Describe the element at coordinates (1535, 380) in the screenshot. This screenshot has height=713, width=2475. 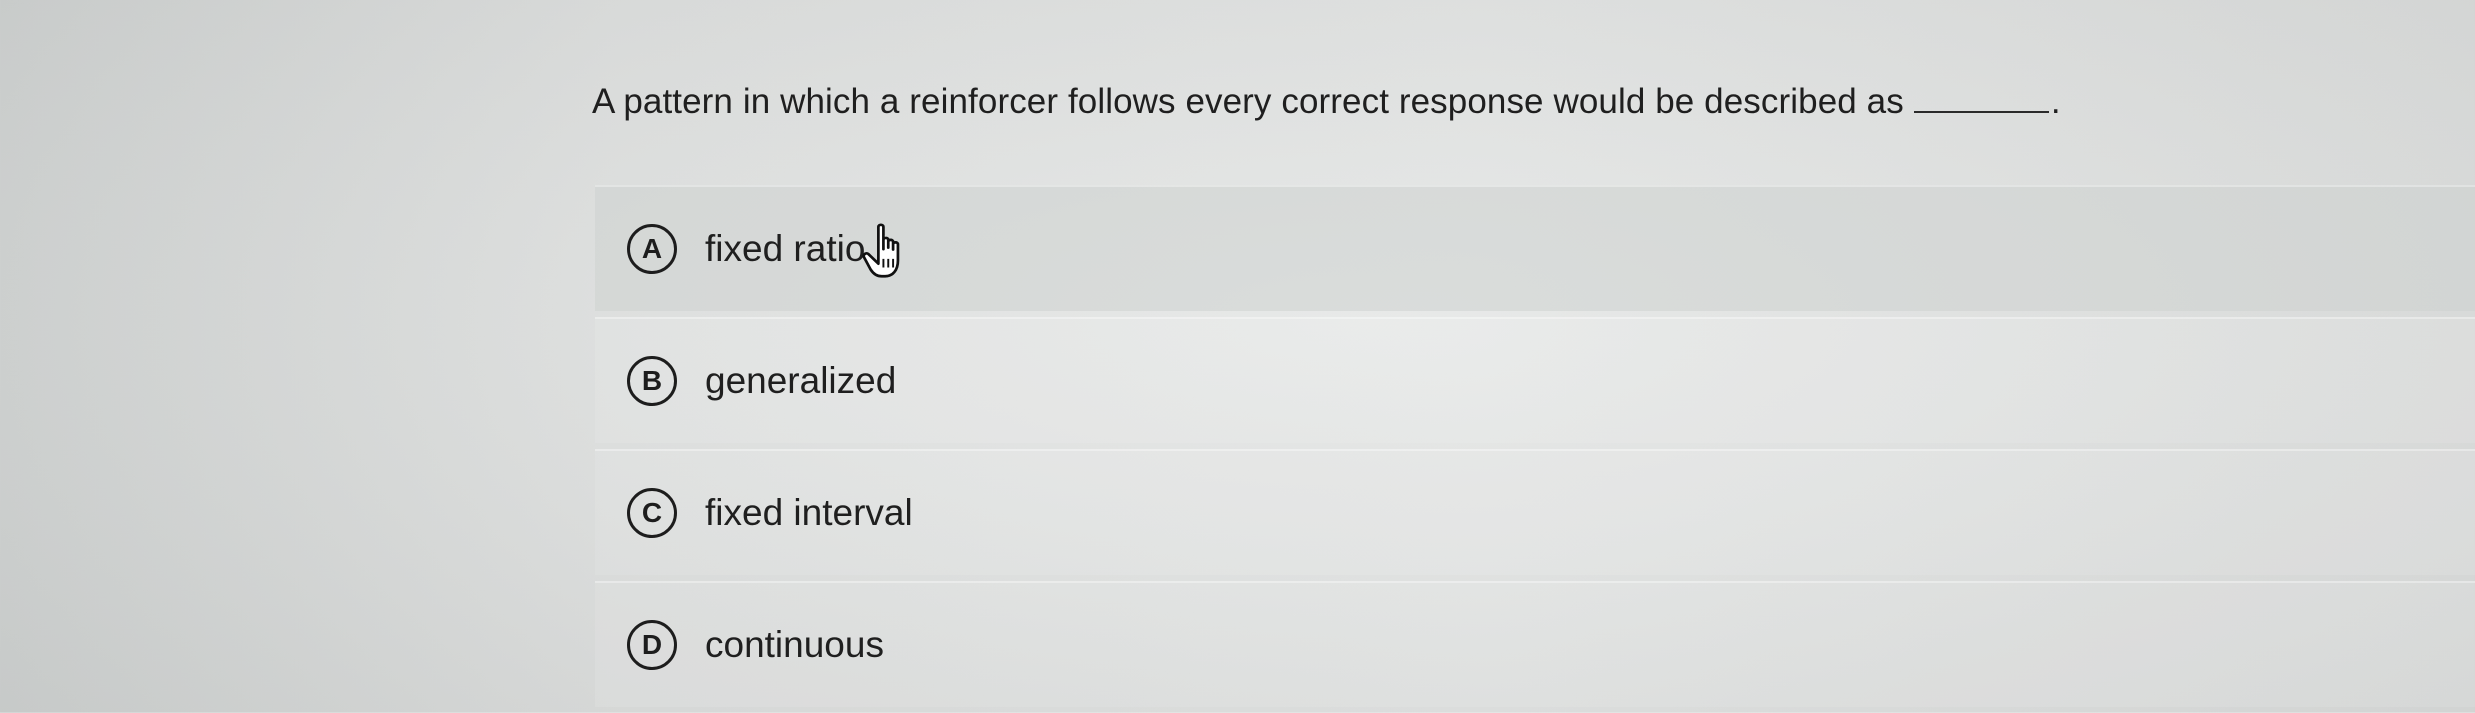
I see `option-b: B generalized` at that location.